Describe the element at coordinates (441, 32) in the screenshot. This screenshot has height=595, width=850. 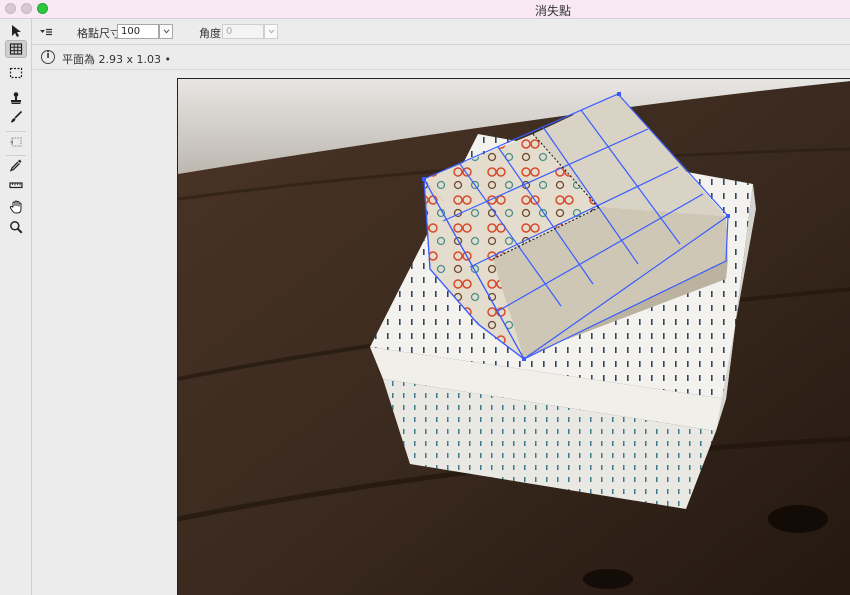
I see `options-bar: 格點尺寸: 100 角度: 0` at that location.